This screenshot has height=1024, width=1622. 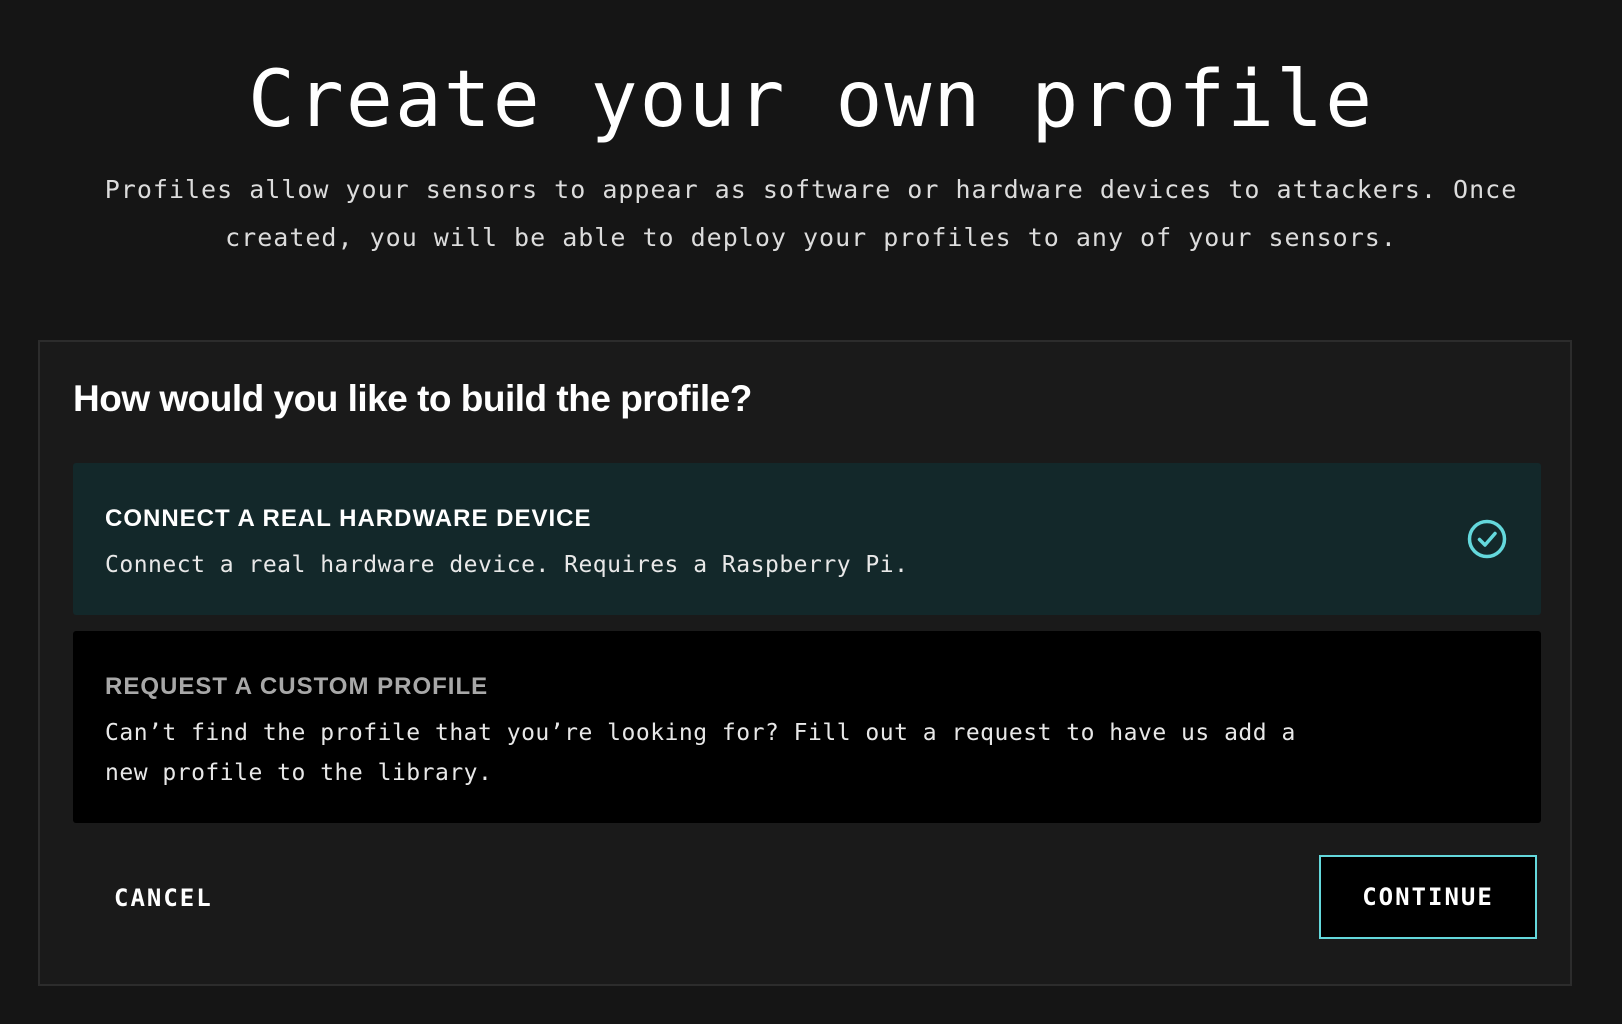 I want to click on page-title: Create your own profile, so click(x=811, y=100).